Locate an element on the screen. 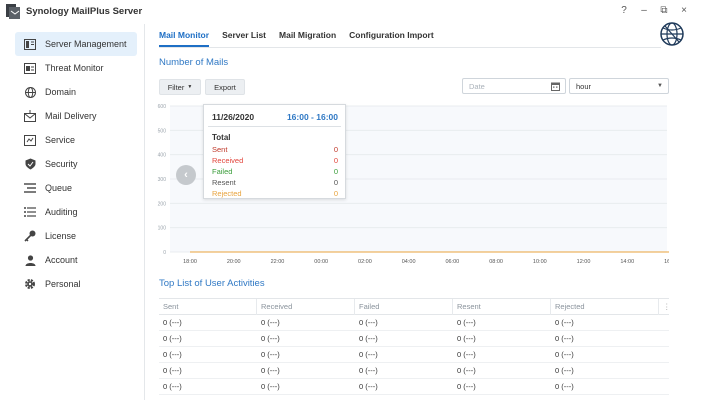 This screenshot has width=711, height=400. mails-section-title: Number of Mails is located at coordinates (194, 62).